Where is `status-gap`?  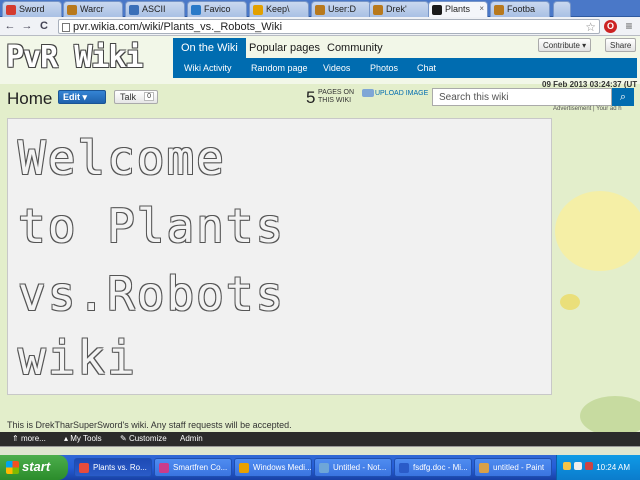
status-gap is located at coordinates (320, 450).